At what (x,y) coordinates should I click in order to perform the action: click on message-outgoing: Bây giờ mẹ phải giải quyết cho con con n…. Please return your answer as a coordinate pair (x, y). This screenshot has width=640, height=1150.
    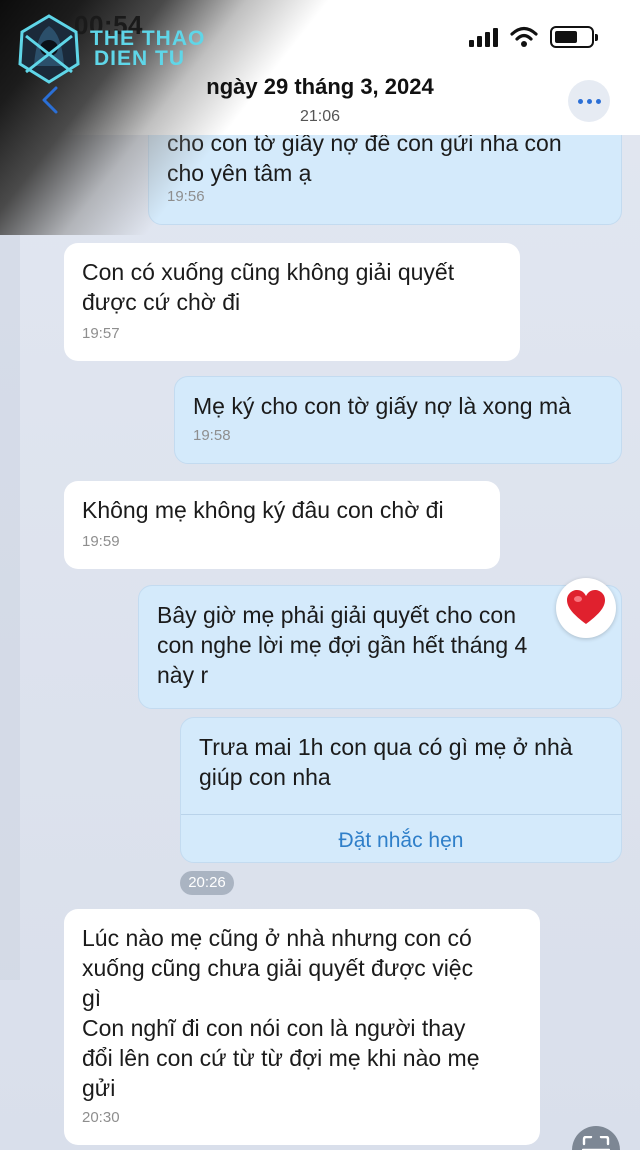
    Looking at the image, I should click on (380, 647).